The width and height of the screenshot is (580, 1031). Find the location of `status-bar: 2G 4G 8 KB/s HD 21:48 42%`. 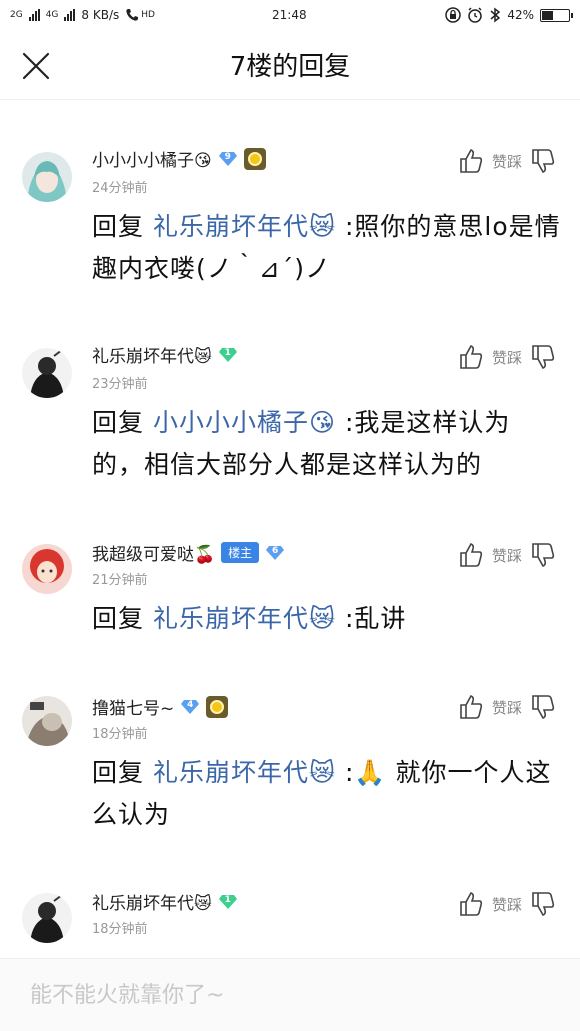

status-bar: 2G 4G 8 KB/s HD 21:48 42% is located at coordinates (290, 15).